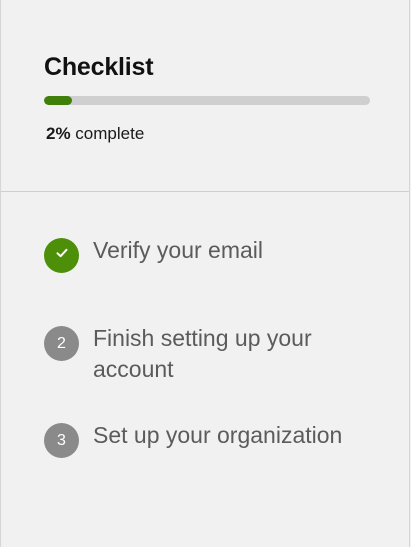 The width and height of the screenshot is (411, 547). I want to click on progress-text: 2% complete, so click(95, 134).